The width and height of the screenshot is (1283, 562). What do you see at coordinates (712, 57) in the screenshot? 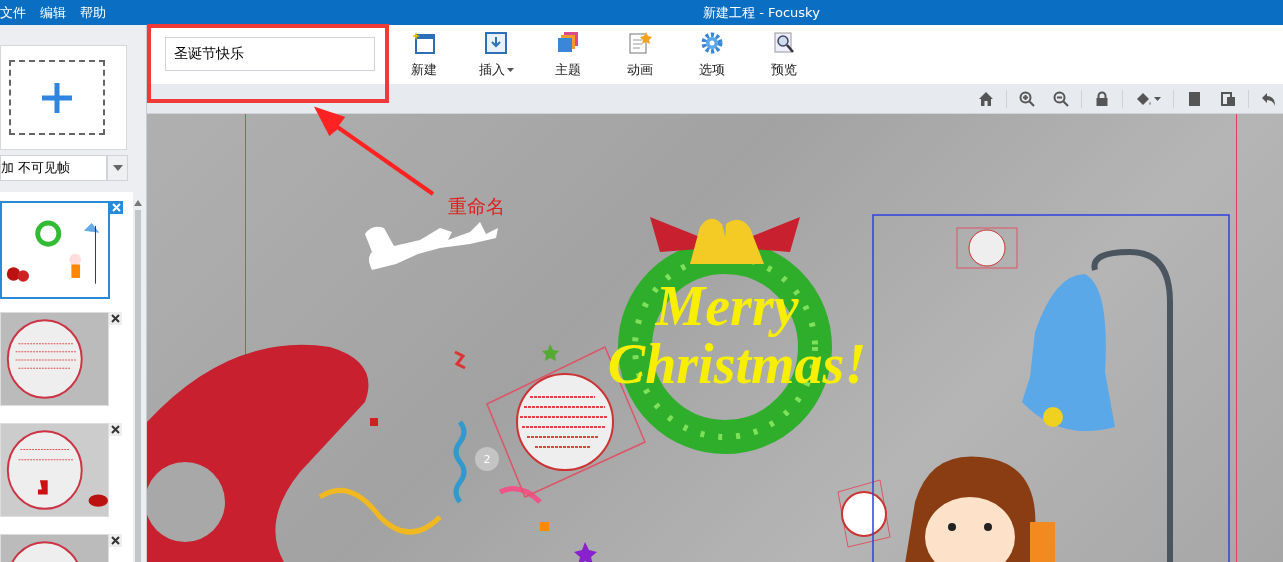
I see `options-button: 选项` at bounding box center [712, 57].